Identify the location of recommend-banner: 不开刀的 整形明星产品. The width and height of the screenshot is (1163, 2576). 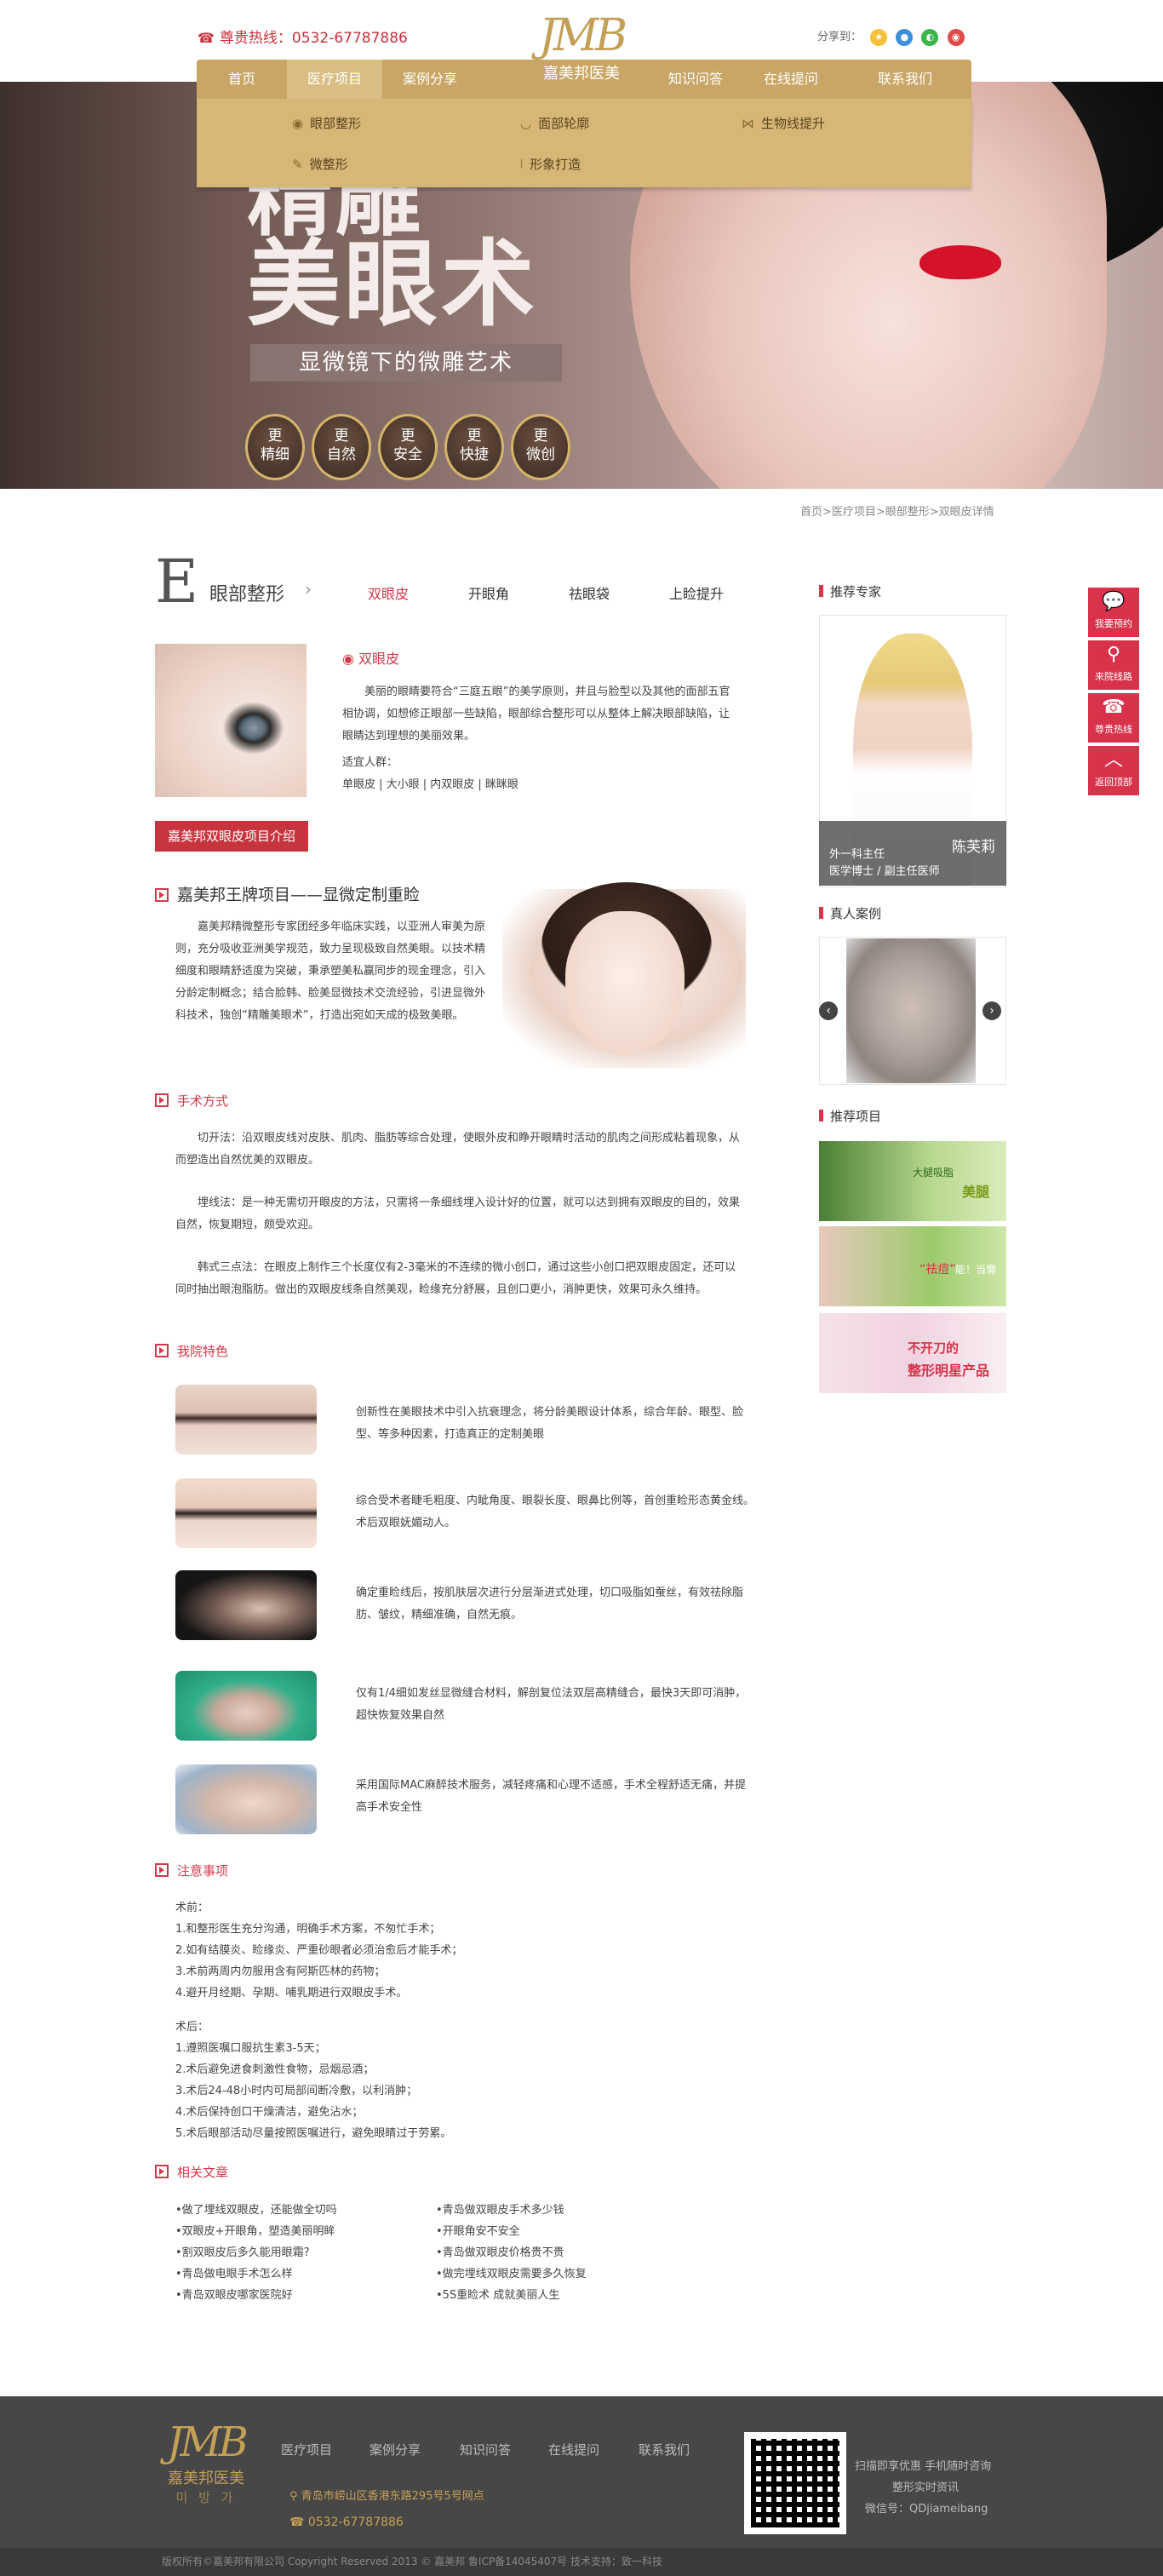
(912, 1353).